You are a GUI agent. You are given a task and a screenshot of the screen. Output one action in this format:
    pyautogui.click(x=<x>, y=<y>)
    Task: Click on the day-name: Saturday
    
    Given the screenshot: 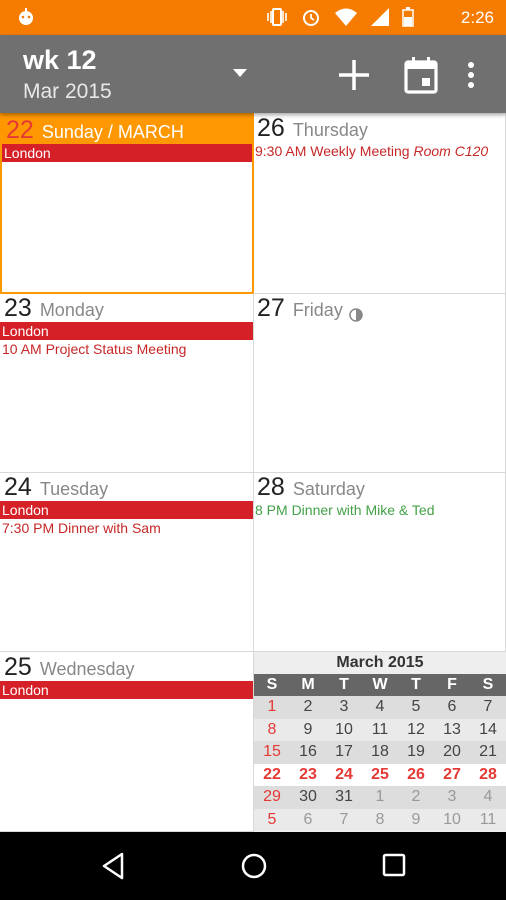 What is the action you would take?
    pyautogui.click(x=328, y=489)
    